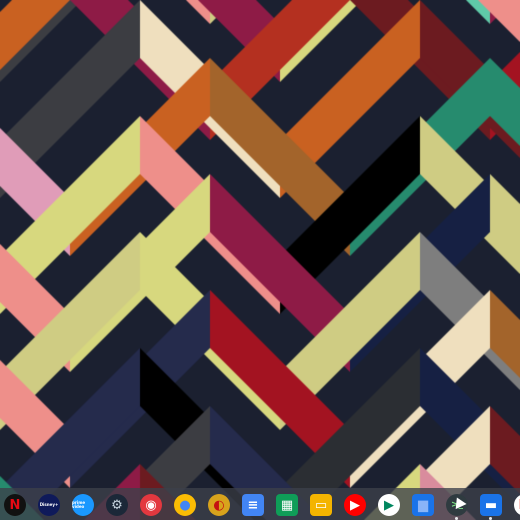  What do you see at coordinates (49, 505) in the screenshot?
I see `disney-plus-icon: Disney+` at bounding box center [49, 505].